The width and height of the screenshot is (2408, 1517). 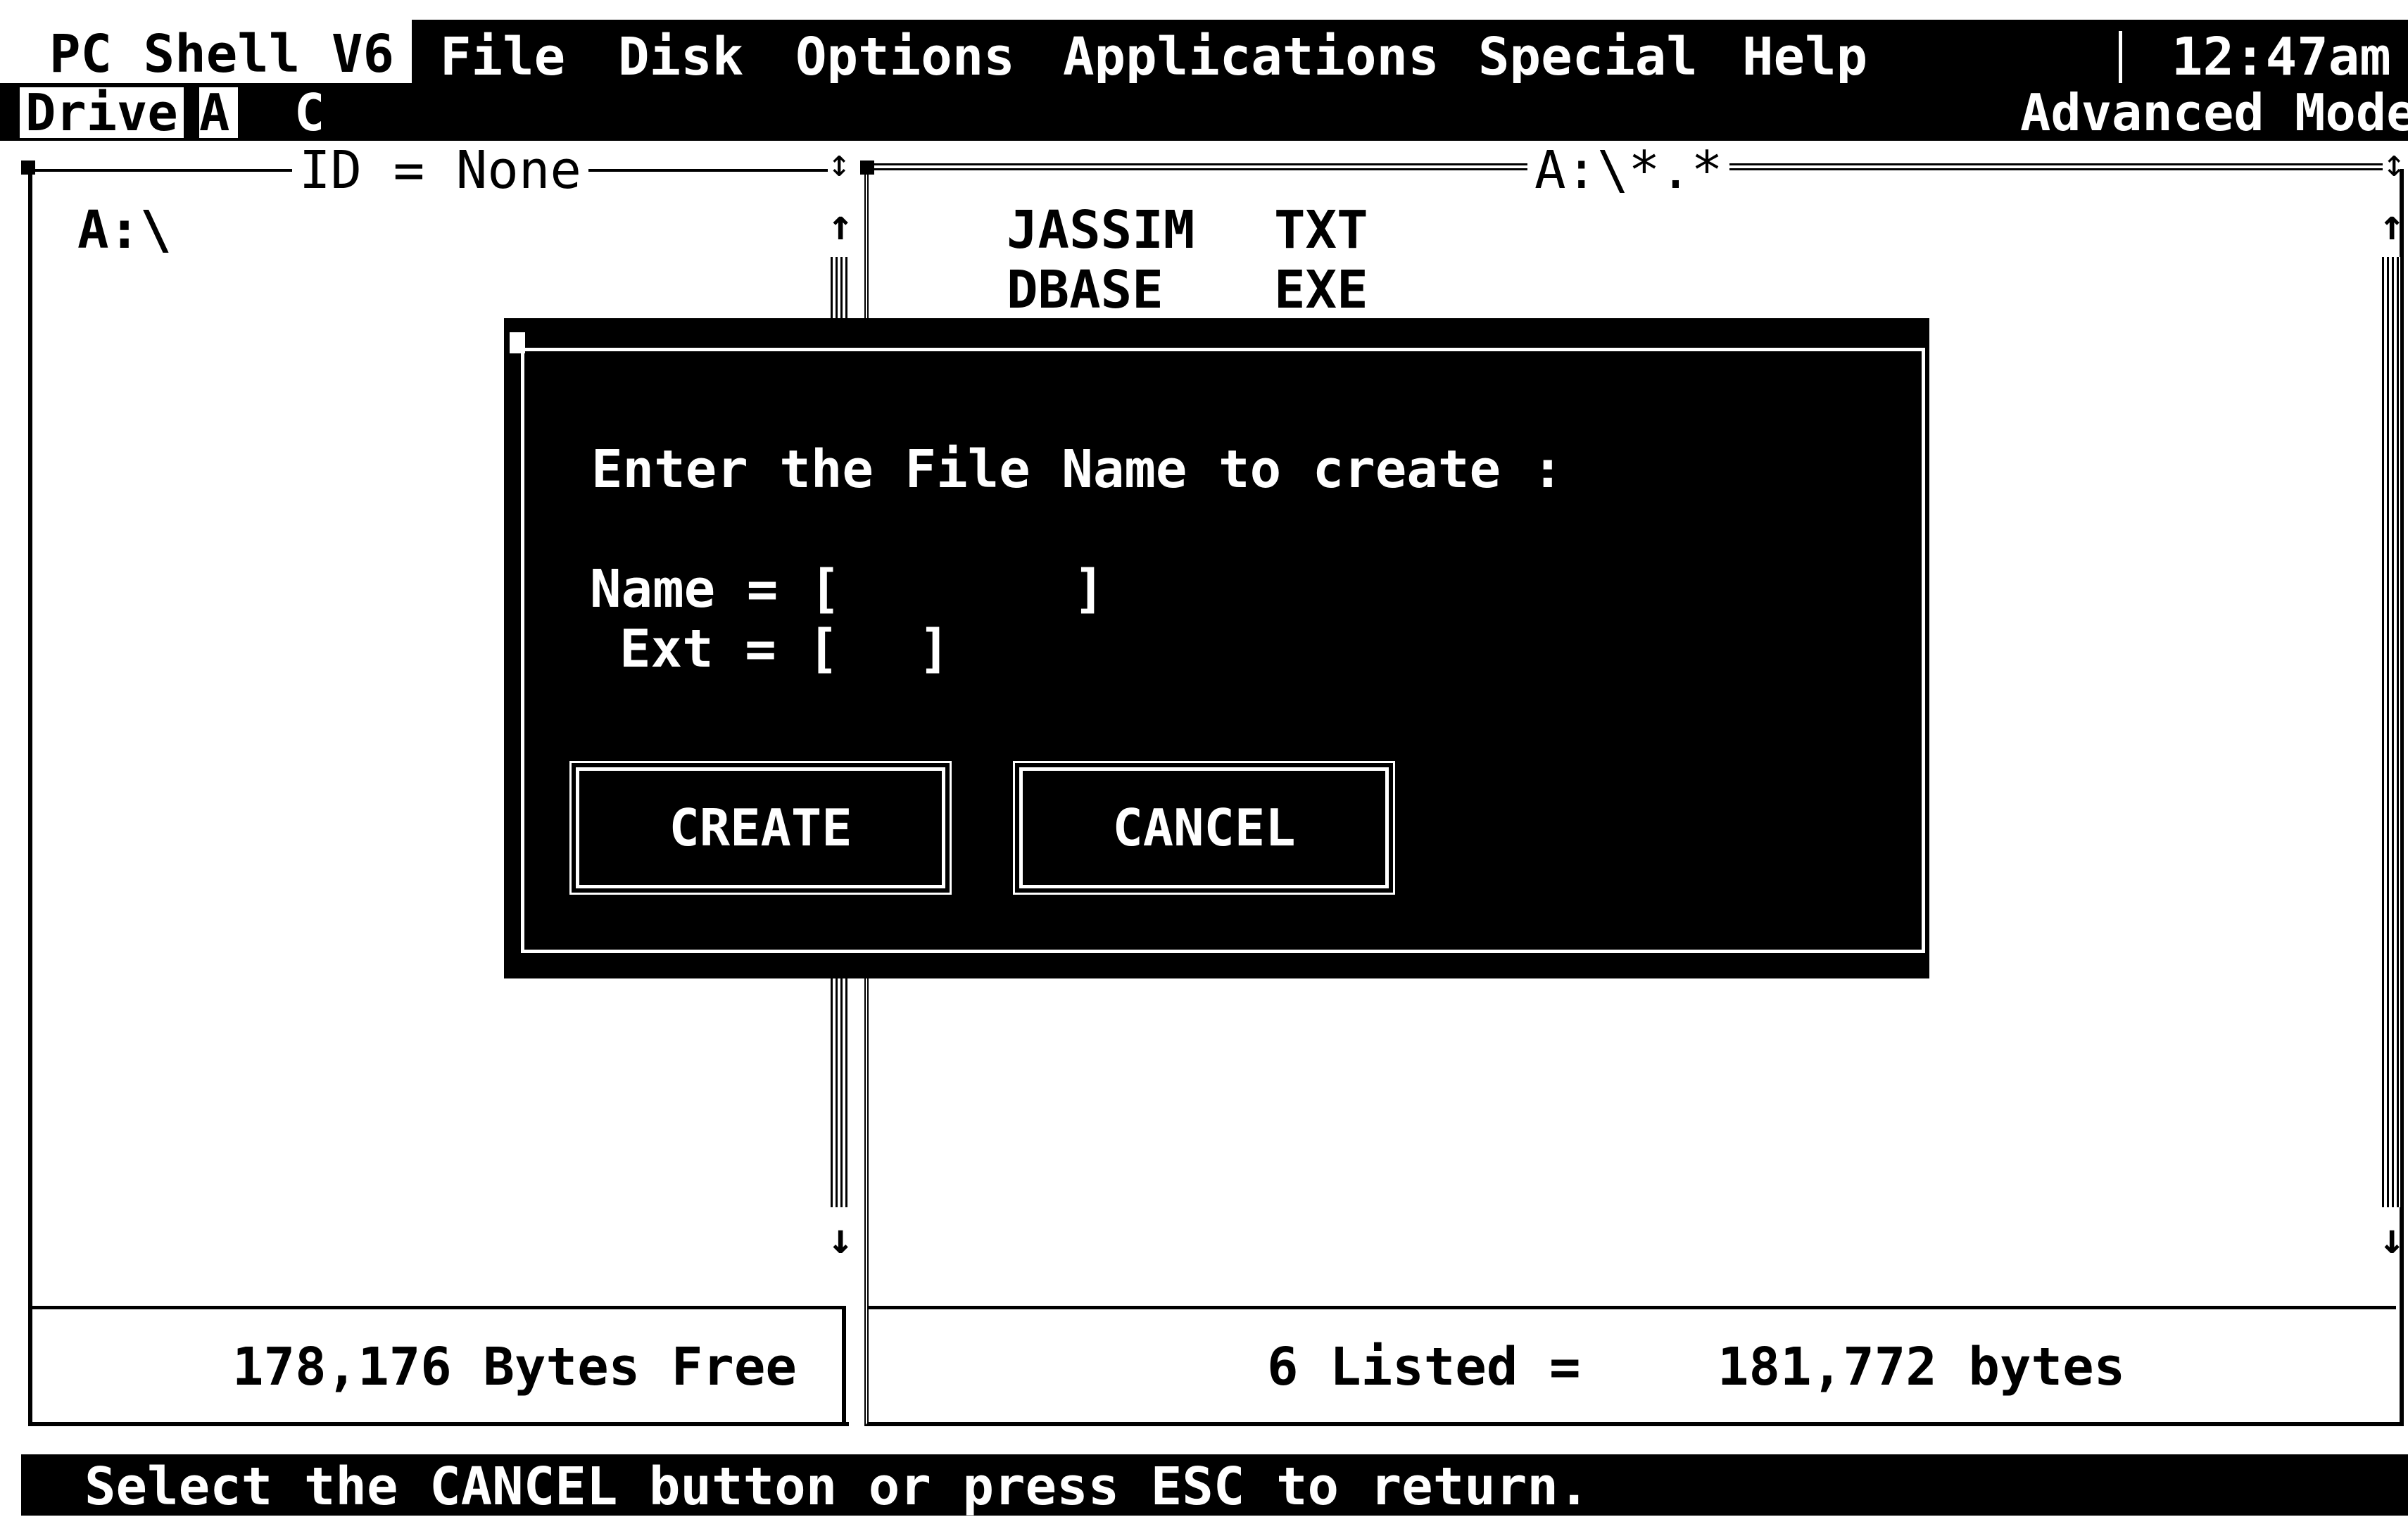 I want to click on name-label: Name = [, so click(x=715, y=589).